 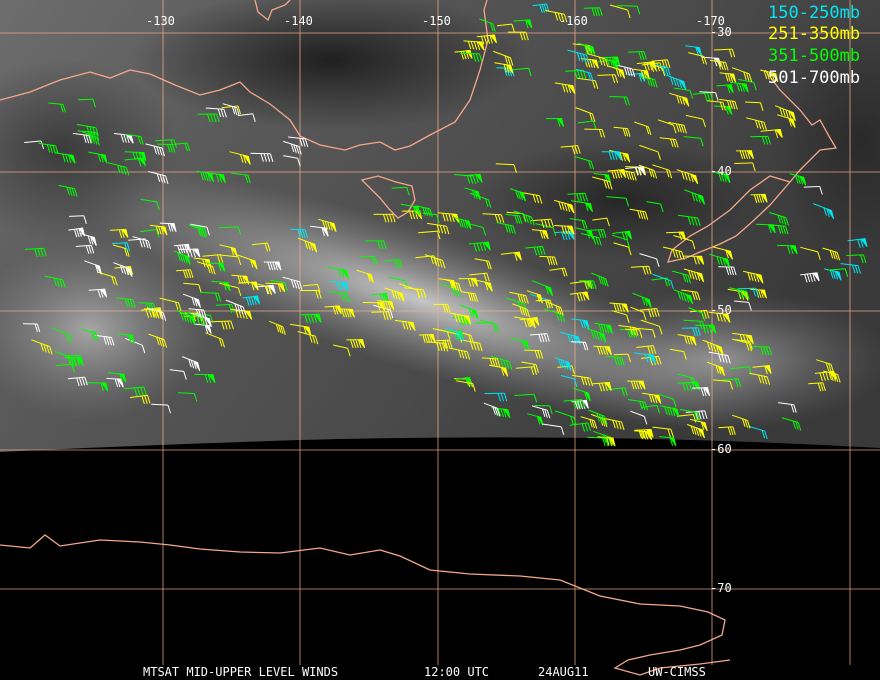 What do you see at coordinates (721, 588) in the screenshot?
I see `lat-label: -70` at bounding box center [721, 588].